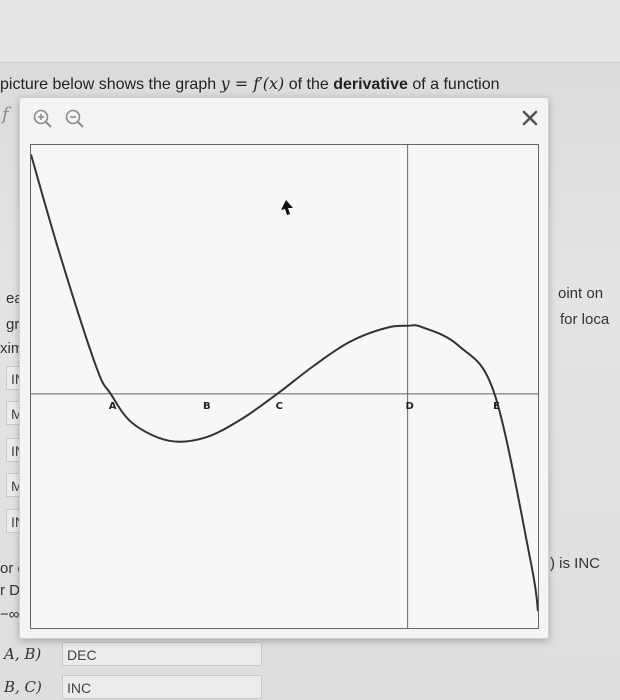 The image size is (620, 700). I want to click on zoom-in-icon, so click(43, 119).